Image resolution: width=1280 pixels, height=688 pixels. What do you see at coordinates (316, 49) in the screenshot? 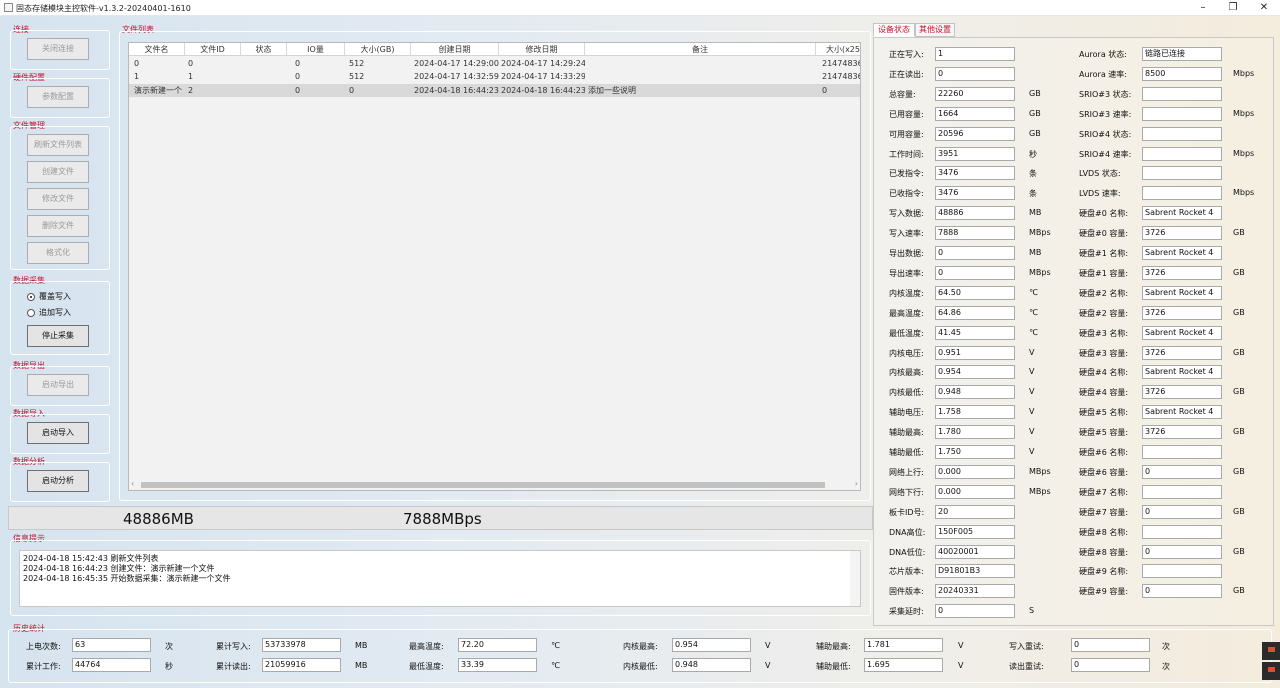
I see `column-header-io: IO量` at bounding box center [316, 49].